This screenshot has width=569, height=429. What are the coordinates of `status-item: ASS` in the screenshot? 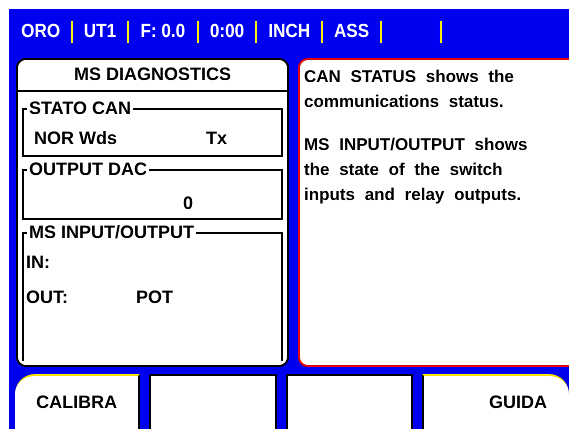 It's located at (351, 31).